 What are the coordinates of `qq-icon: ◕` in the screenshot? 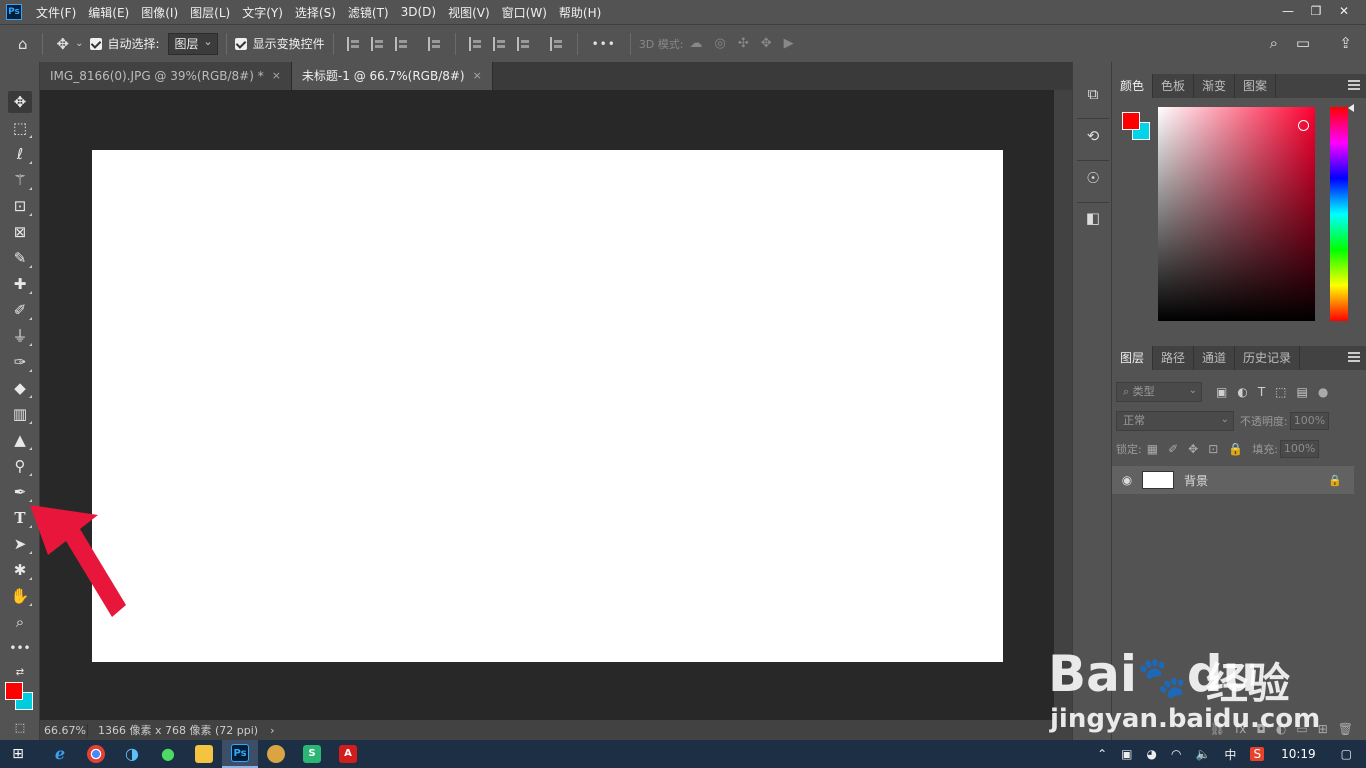 It's located at (1152, 754).